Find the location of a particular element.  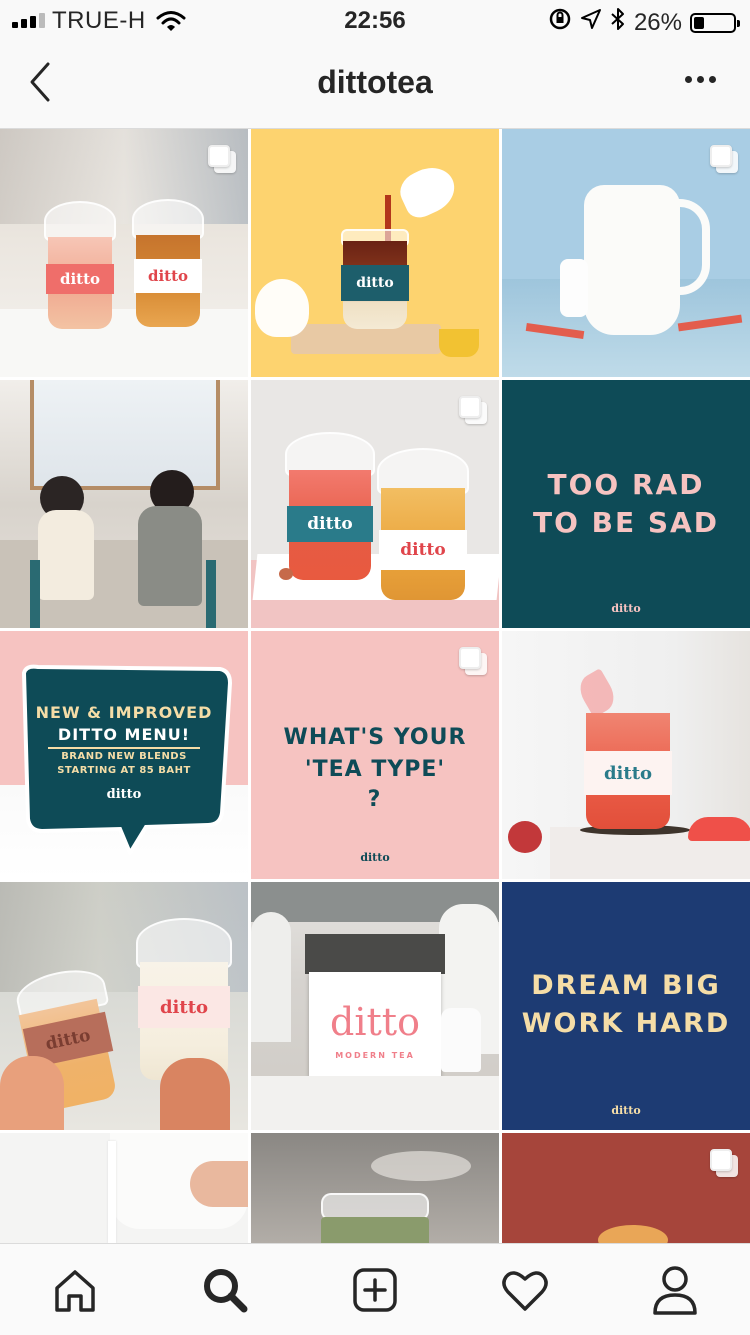

menu-line-1: NEW & IMPROVED is located at coordinates (124, 712).